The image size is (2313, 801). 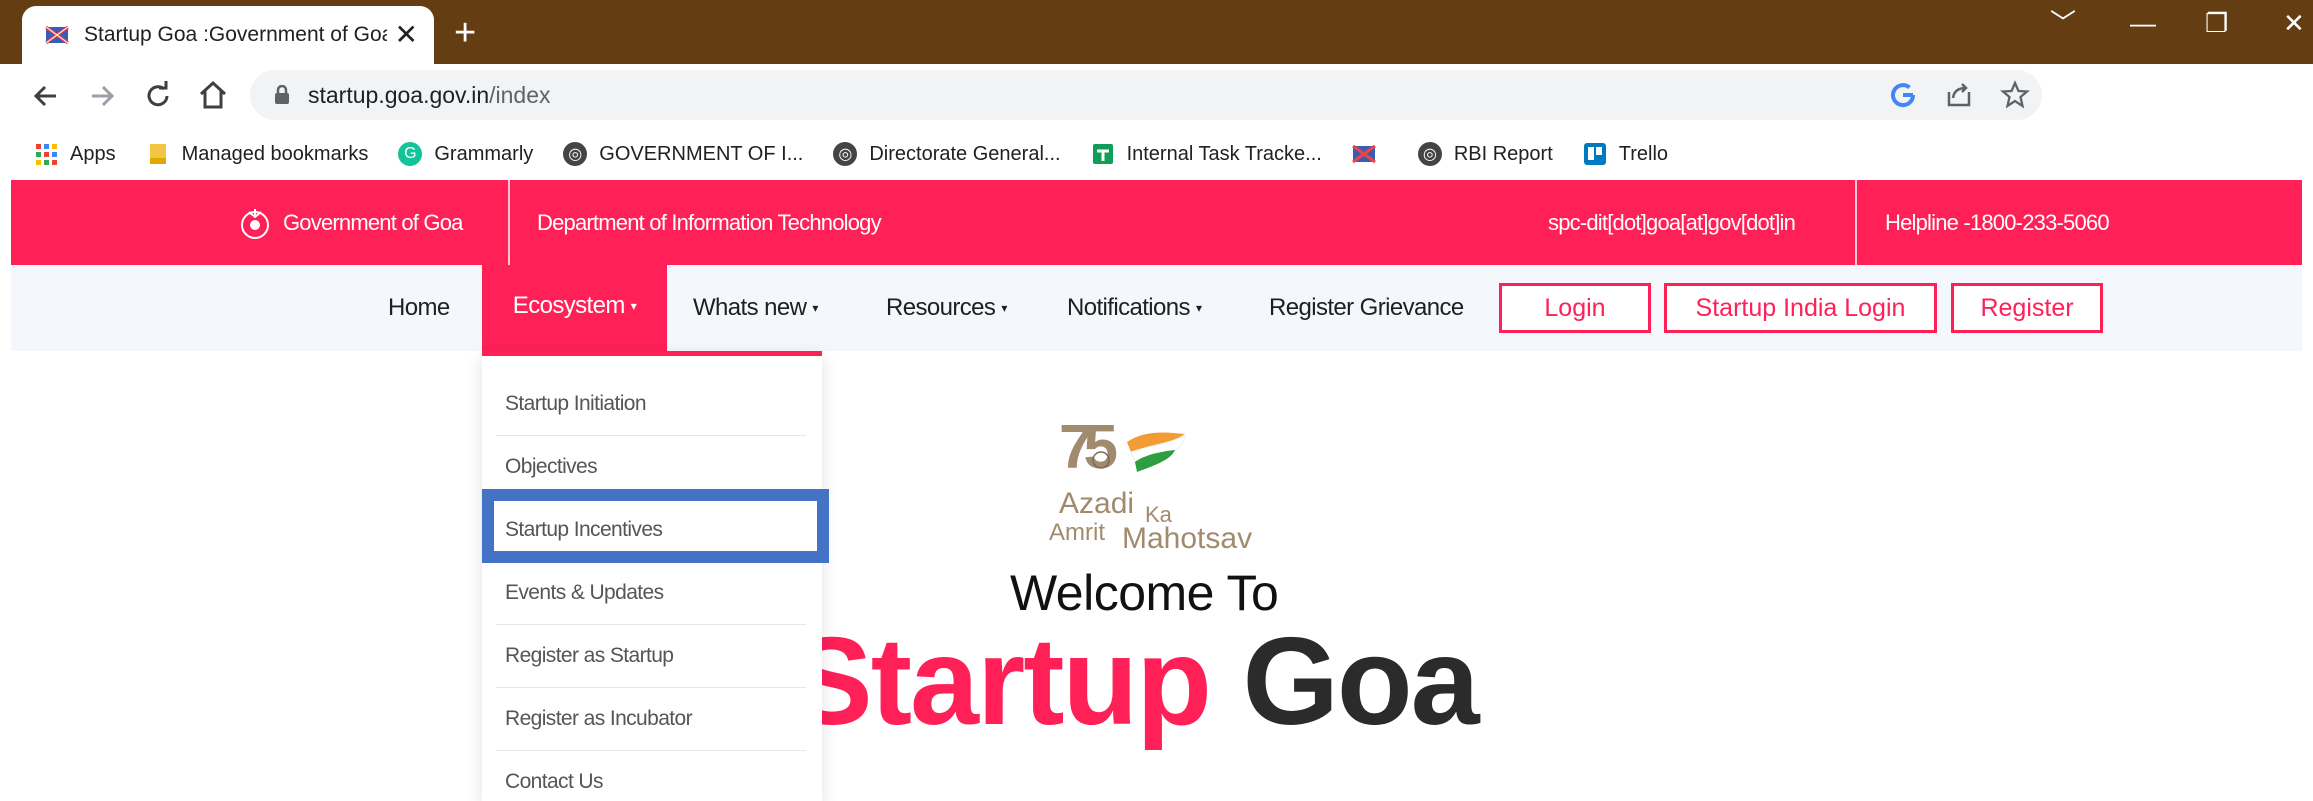 I want to click on grammarly-icon: G, so click(x=410, y=154).